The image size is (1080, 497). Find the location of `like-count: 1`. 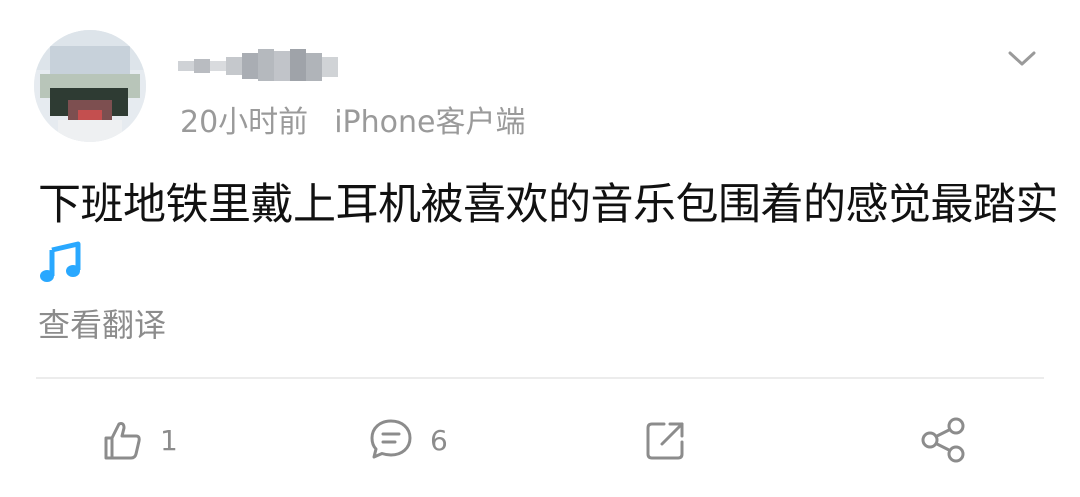

like-count: 1 is located at coordinates (169, 440).